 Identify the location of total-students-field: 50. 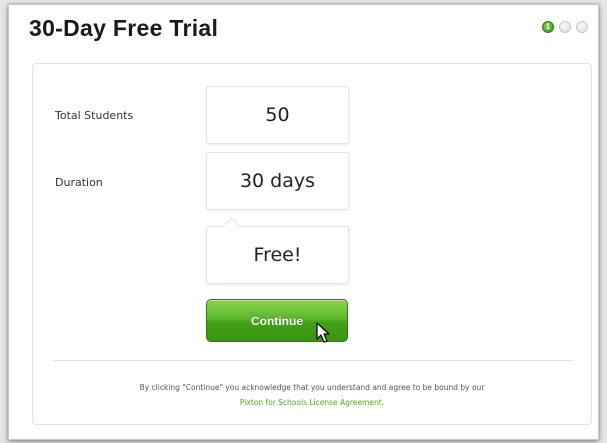
(277, 115).